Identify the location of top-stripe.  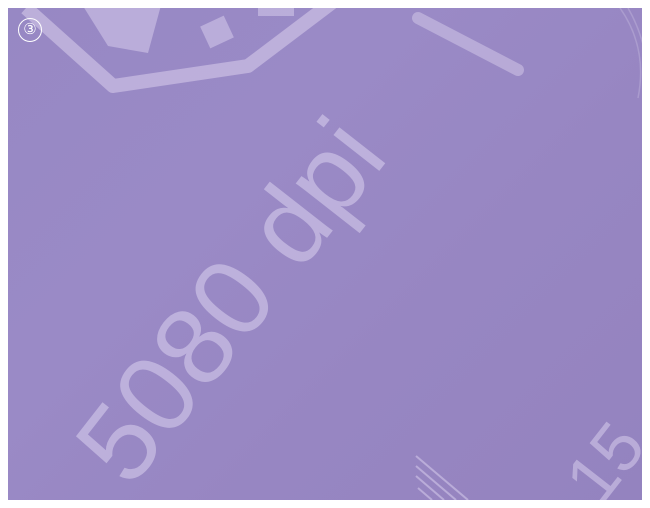
(468, 44).